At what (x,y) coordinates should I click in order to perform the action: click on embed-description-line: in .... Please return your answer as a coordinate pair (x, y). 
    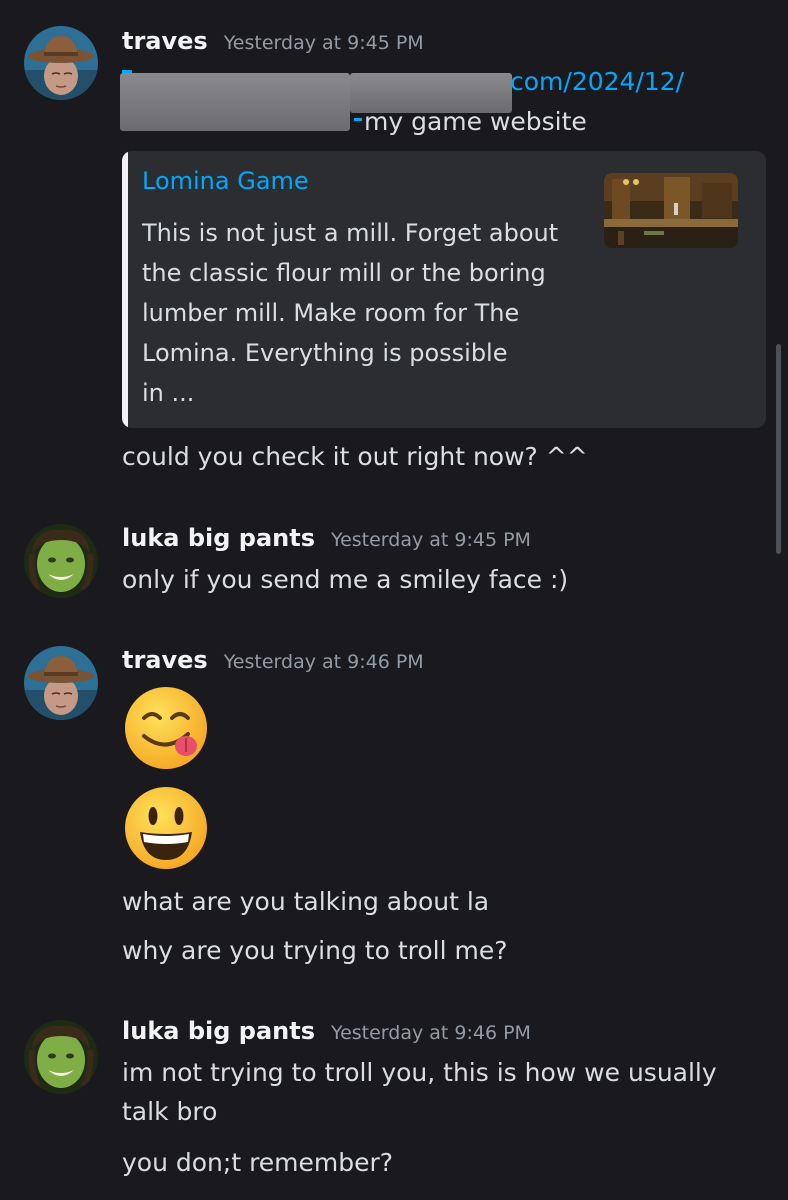
    Looking at the image, I should click on (168, 393).